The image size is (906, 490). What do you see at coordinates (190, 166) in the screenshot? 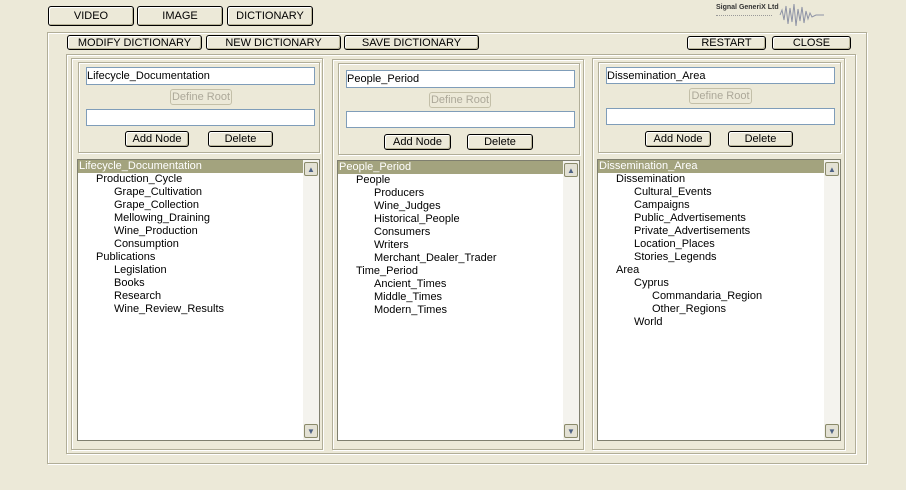
I see `tree-root-node: Lifecycle_Documentation` at bounding box center [190, 166].